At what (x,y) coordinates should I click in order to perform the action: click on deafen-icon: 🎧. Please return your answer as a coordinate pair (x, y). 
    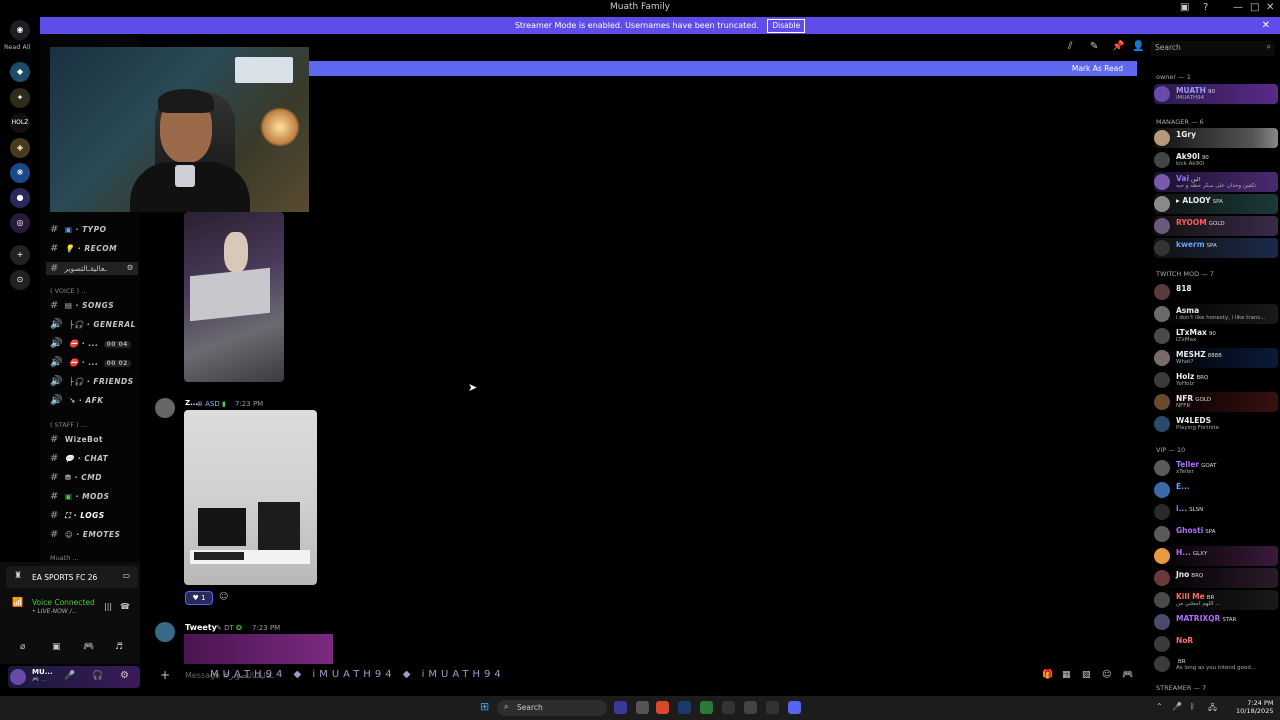
    Looking at the image, I should click on (97, 676).